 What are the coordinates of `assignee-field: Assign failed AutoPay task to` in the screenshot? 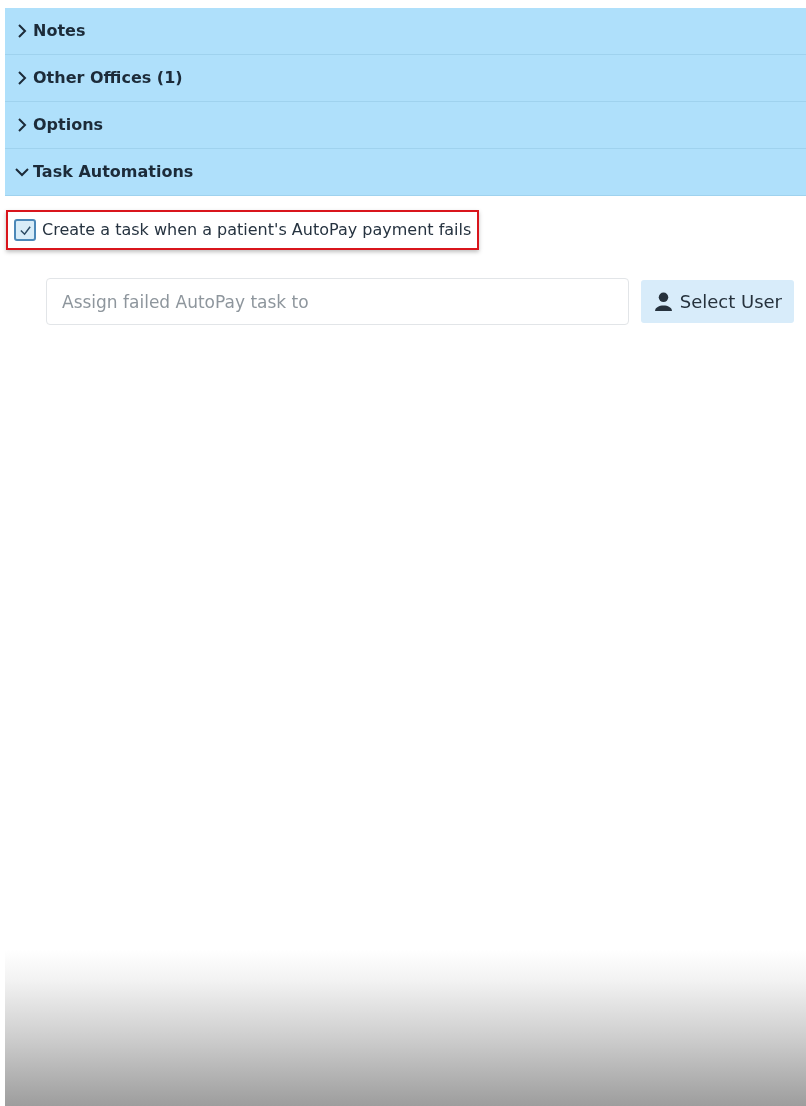 It's located at (337, 301).